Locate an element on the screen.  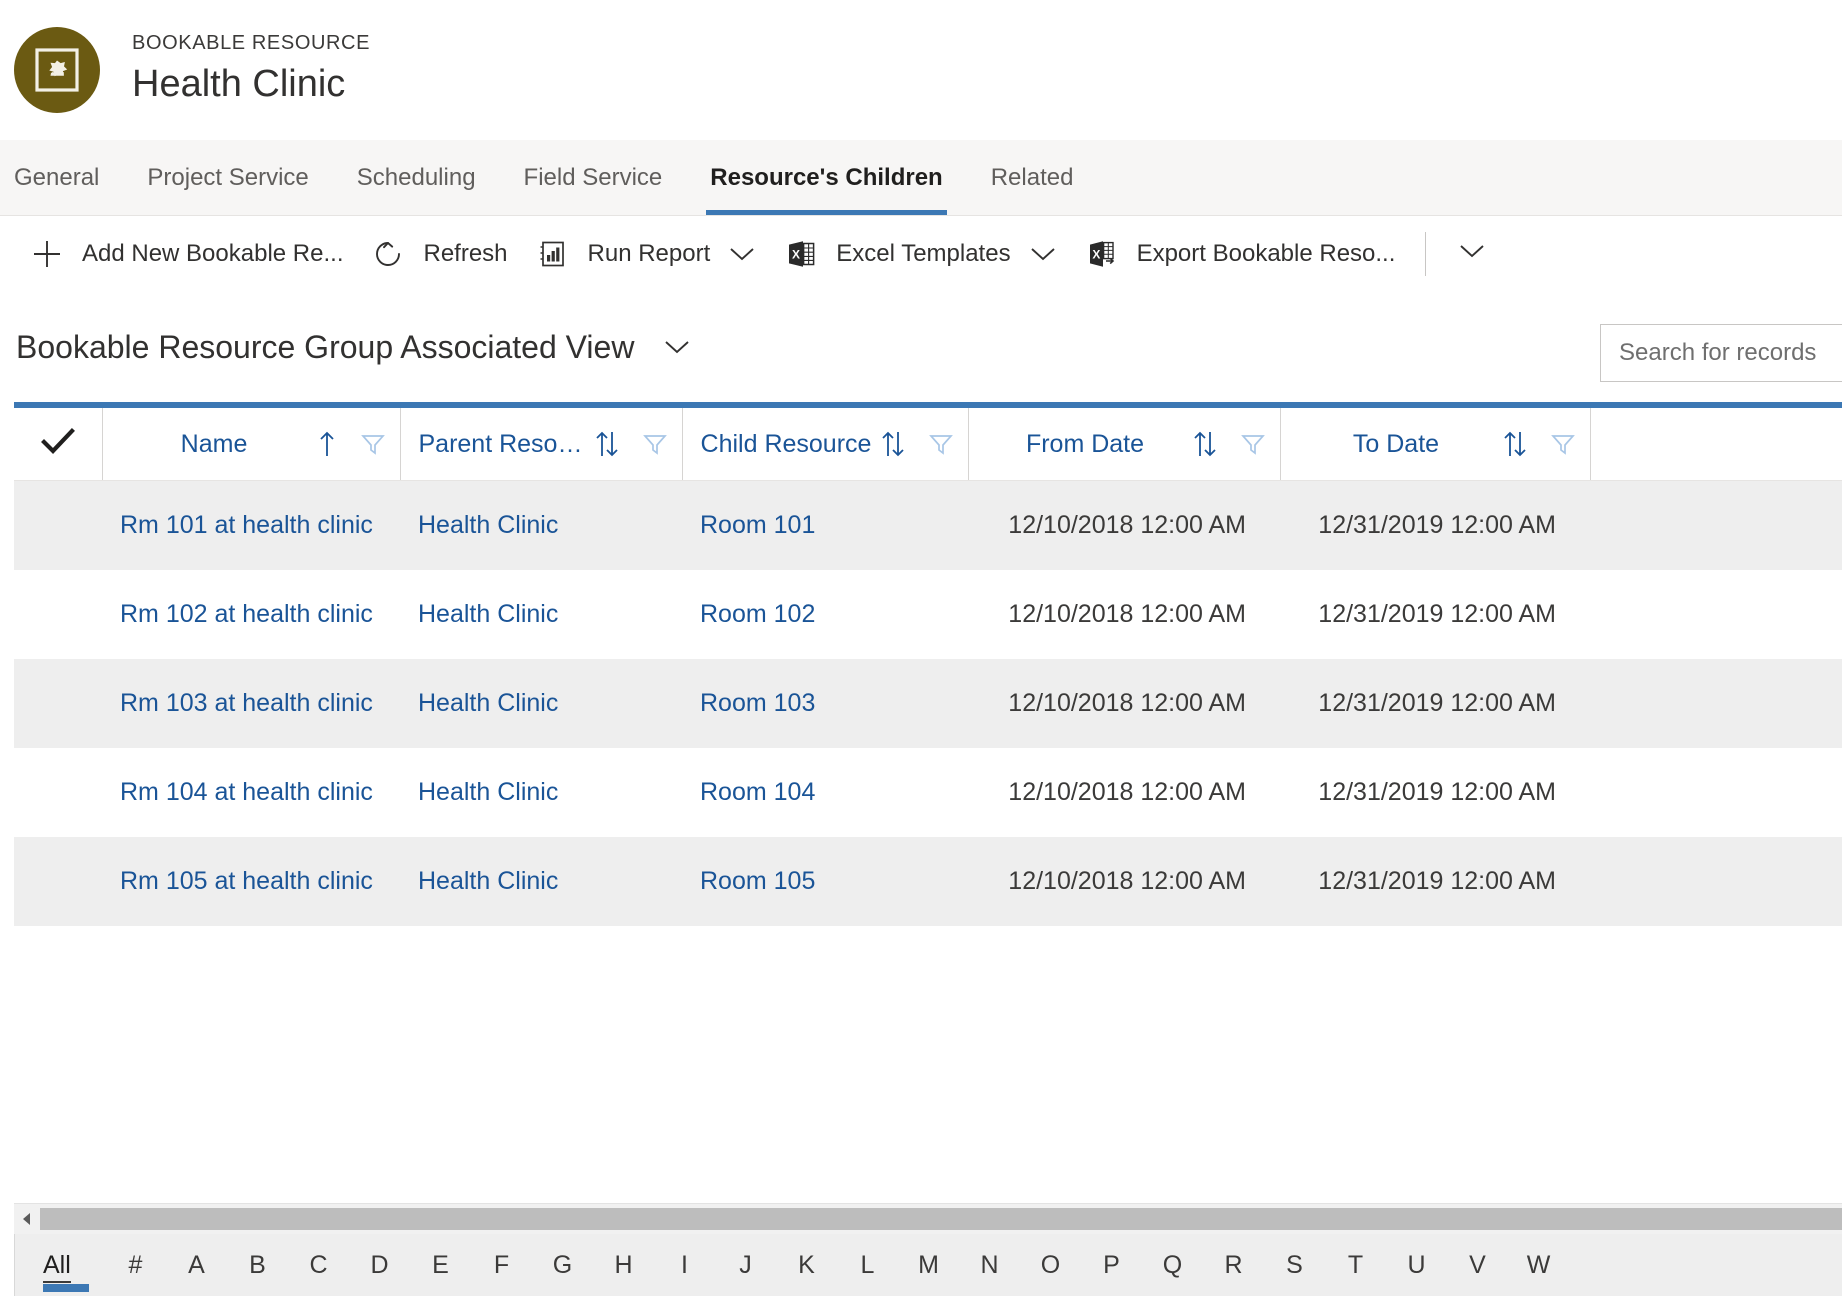
select-all-header is located at coordinates (58, 444).